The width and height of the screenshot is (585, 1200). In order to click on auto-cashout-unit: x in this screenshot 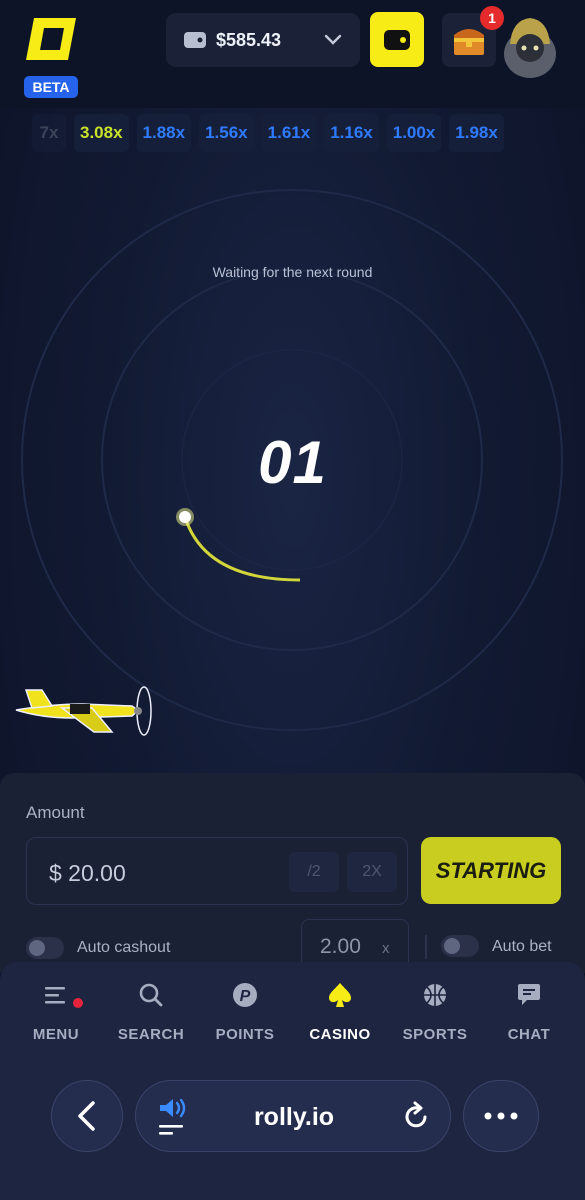, I will do `click(386, 948)`.